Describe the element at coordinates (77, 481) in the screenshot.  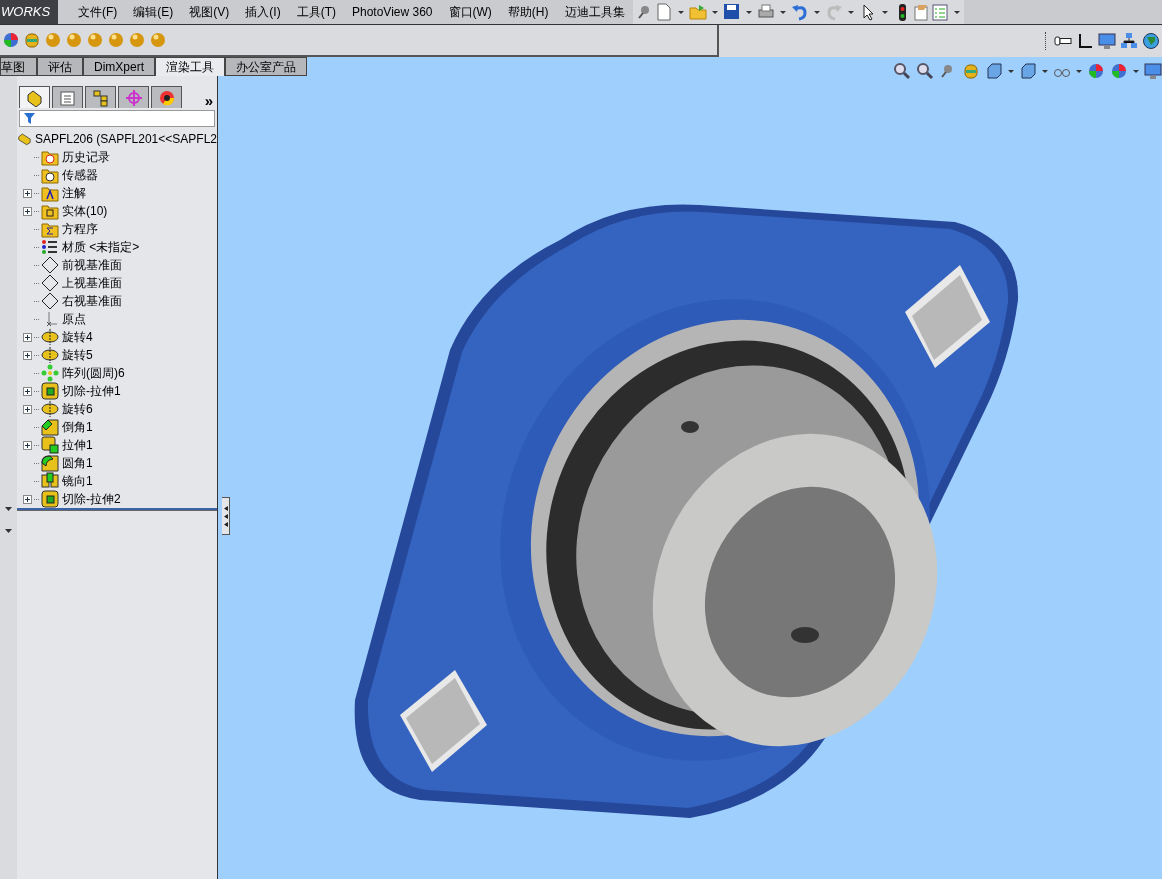
I see `tree-item: 镜向1` at that location.